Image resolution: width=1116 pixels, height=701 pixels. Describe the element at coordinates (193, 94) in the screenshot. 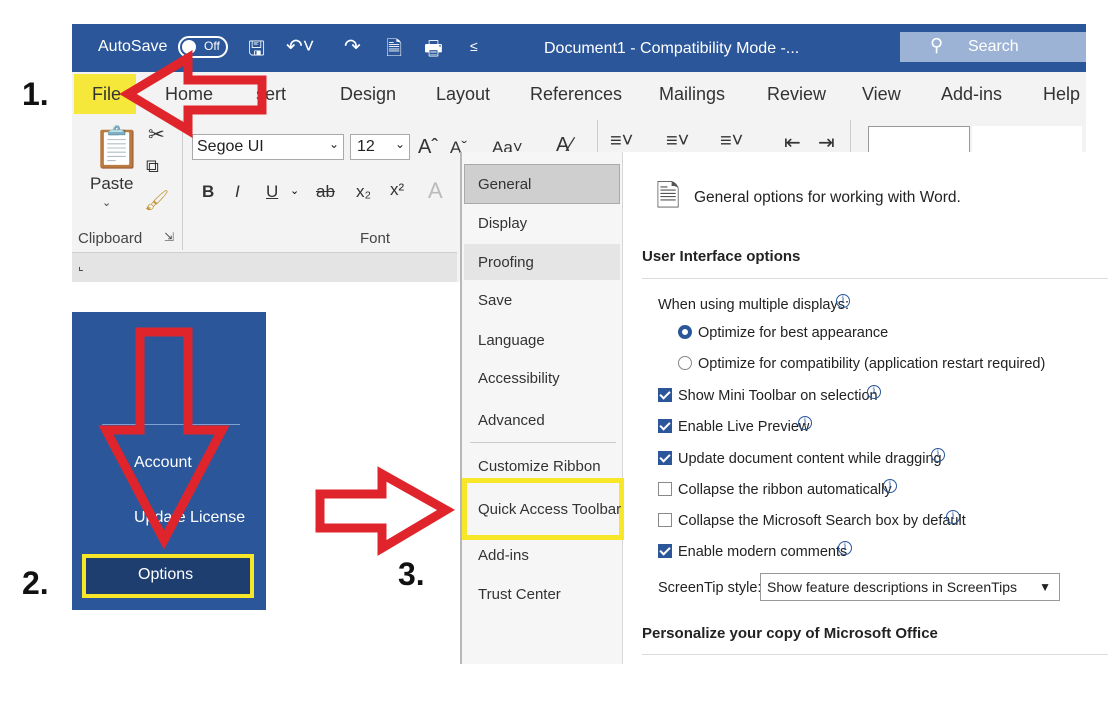

I see `arrow-1-left-icon` at that location.